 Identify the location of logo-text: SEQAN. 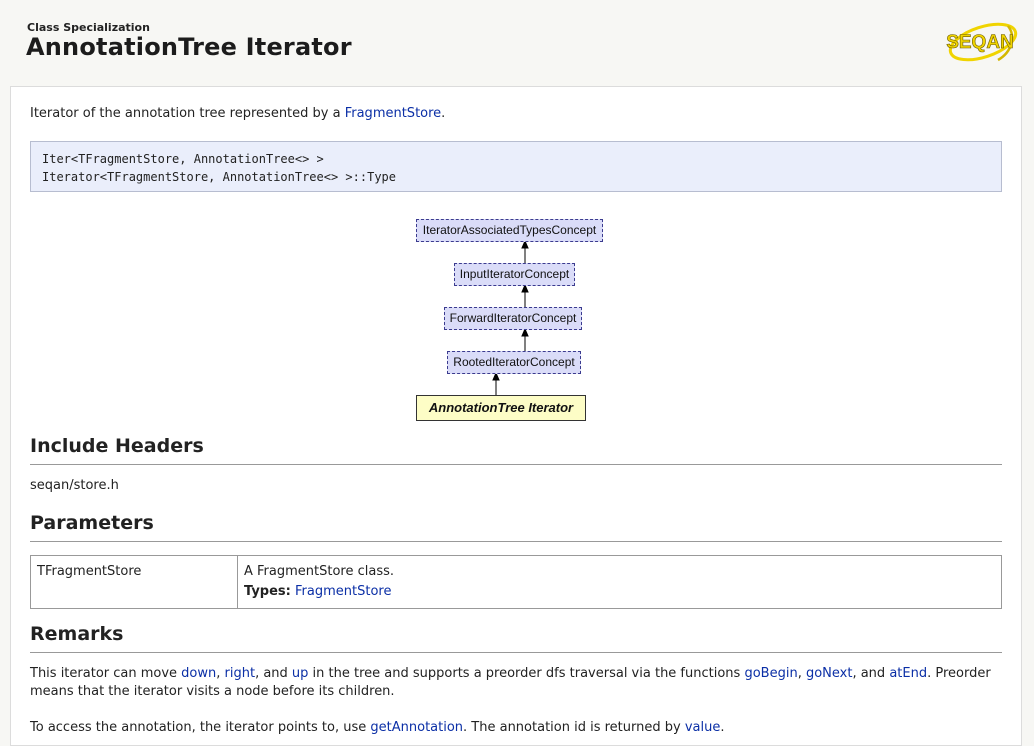
(980, 42).